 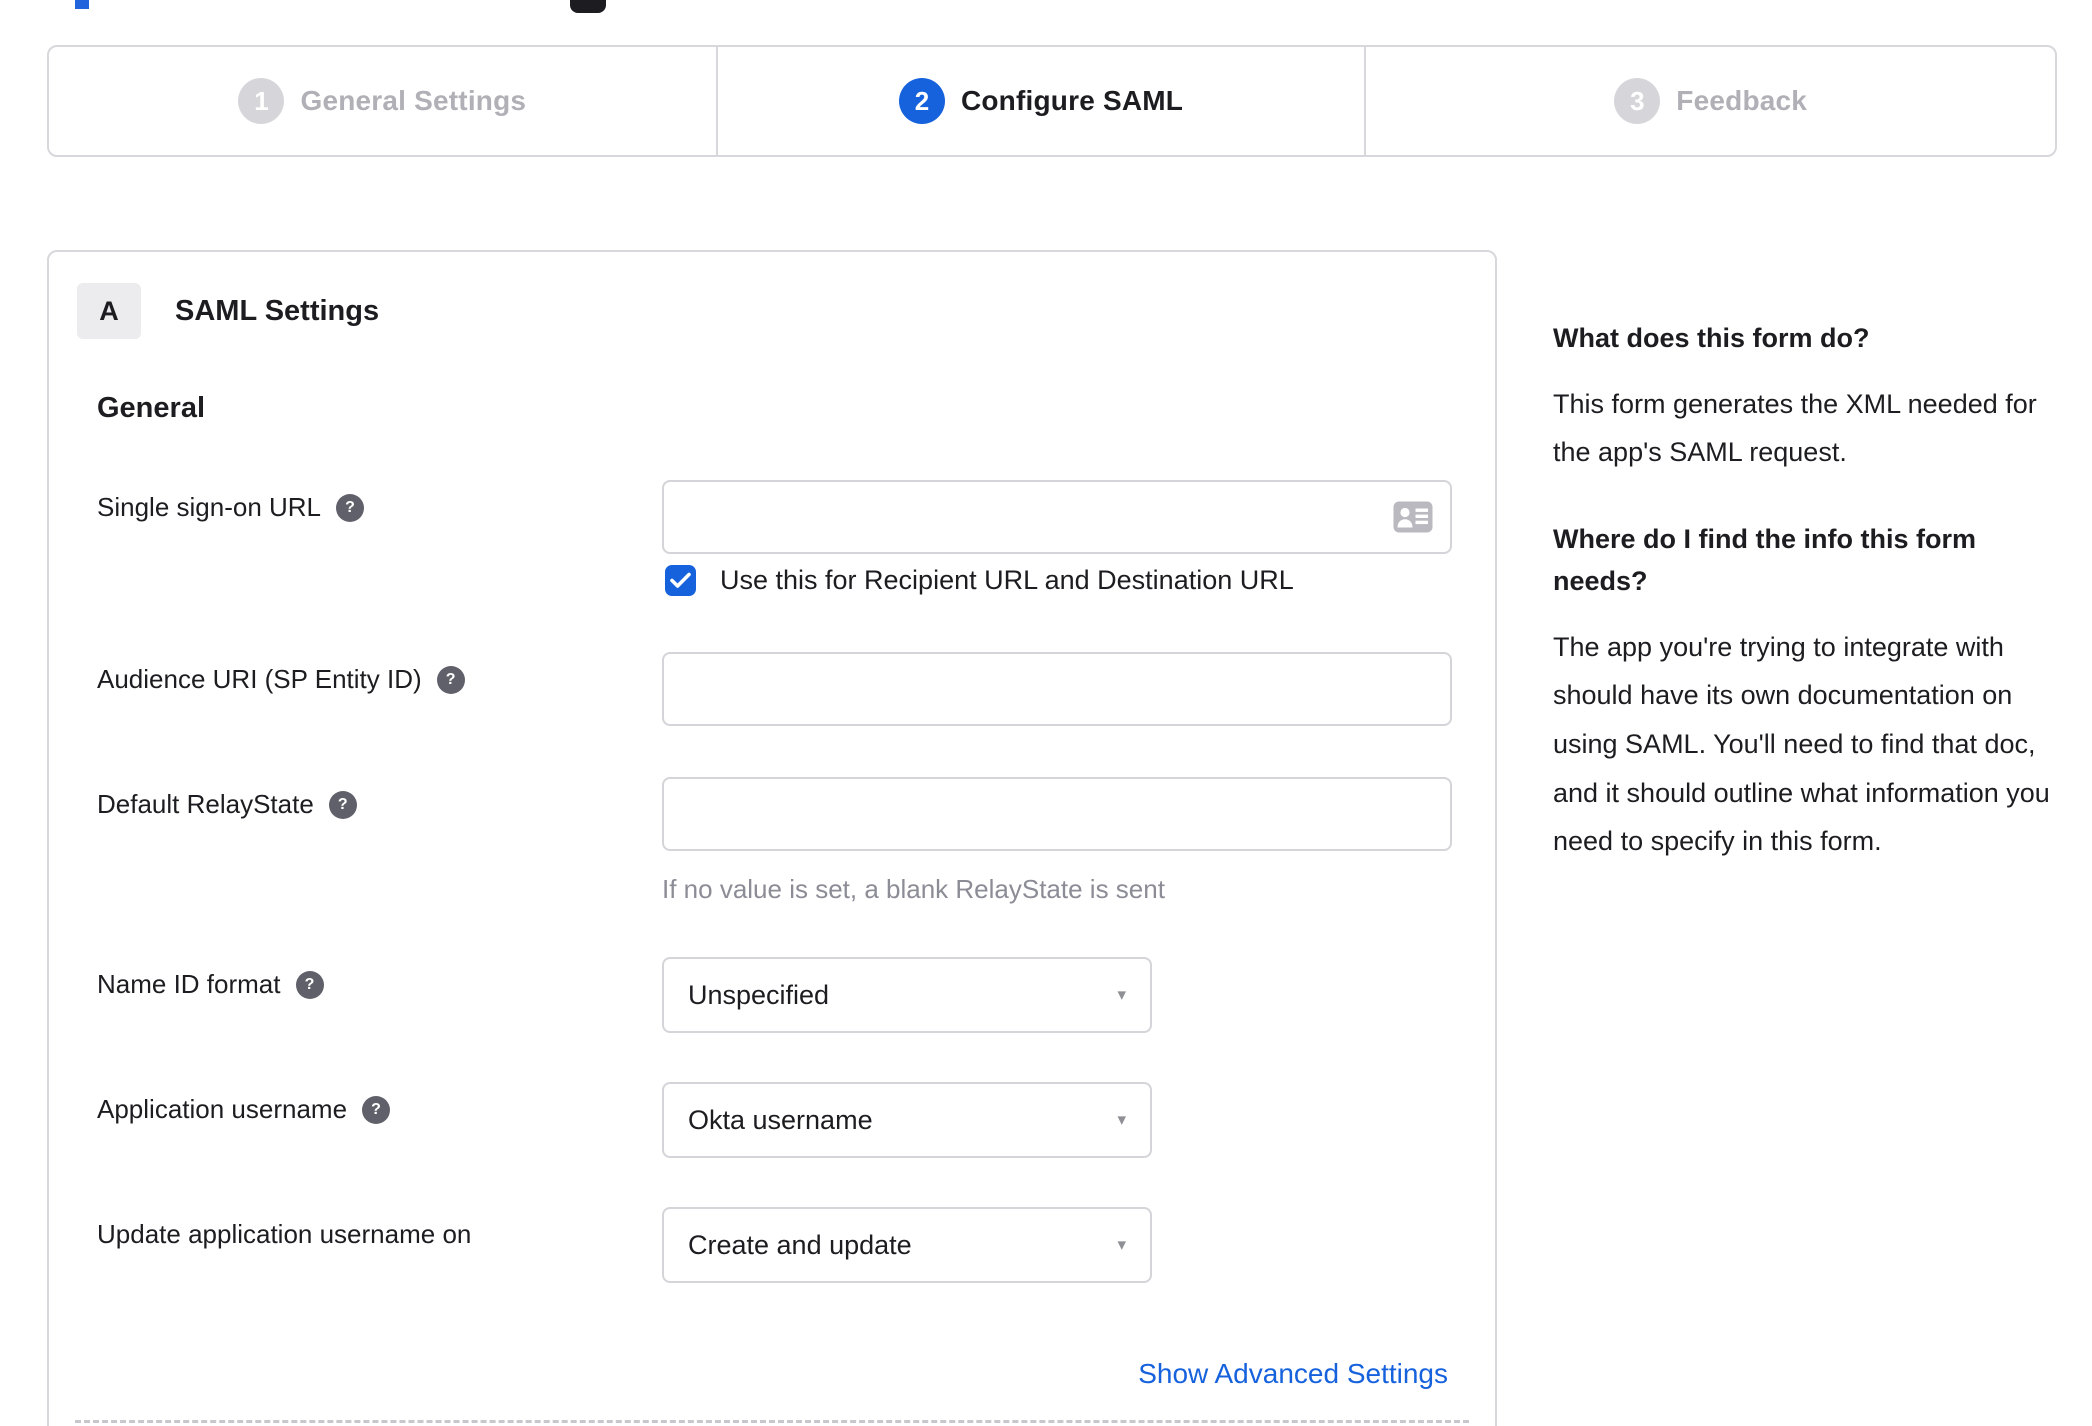 I want to click on relay-state-help-icon: ?, so click(x=342, y=804).